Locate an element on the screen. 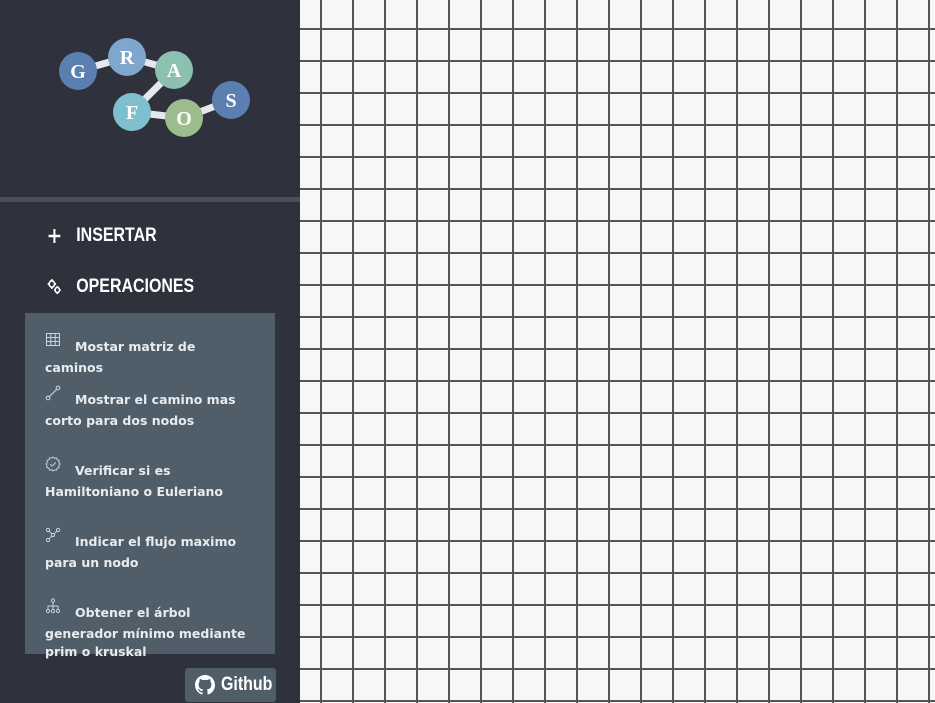 The width and height of the screenshot is (935, 703). svg-text: A is located at coordinates (174, 71).